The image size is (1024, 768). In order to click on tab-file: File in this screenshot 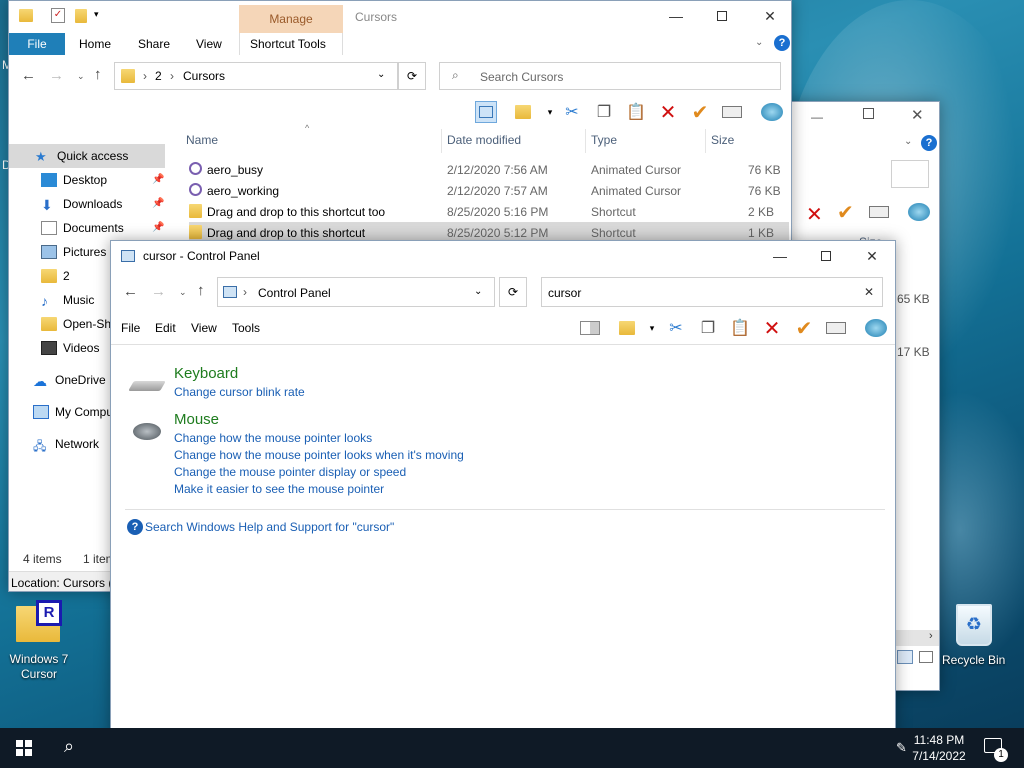, I will do `click(37, 44)`.